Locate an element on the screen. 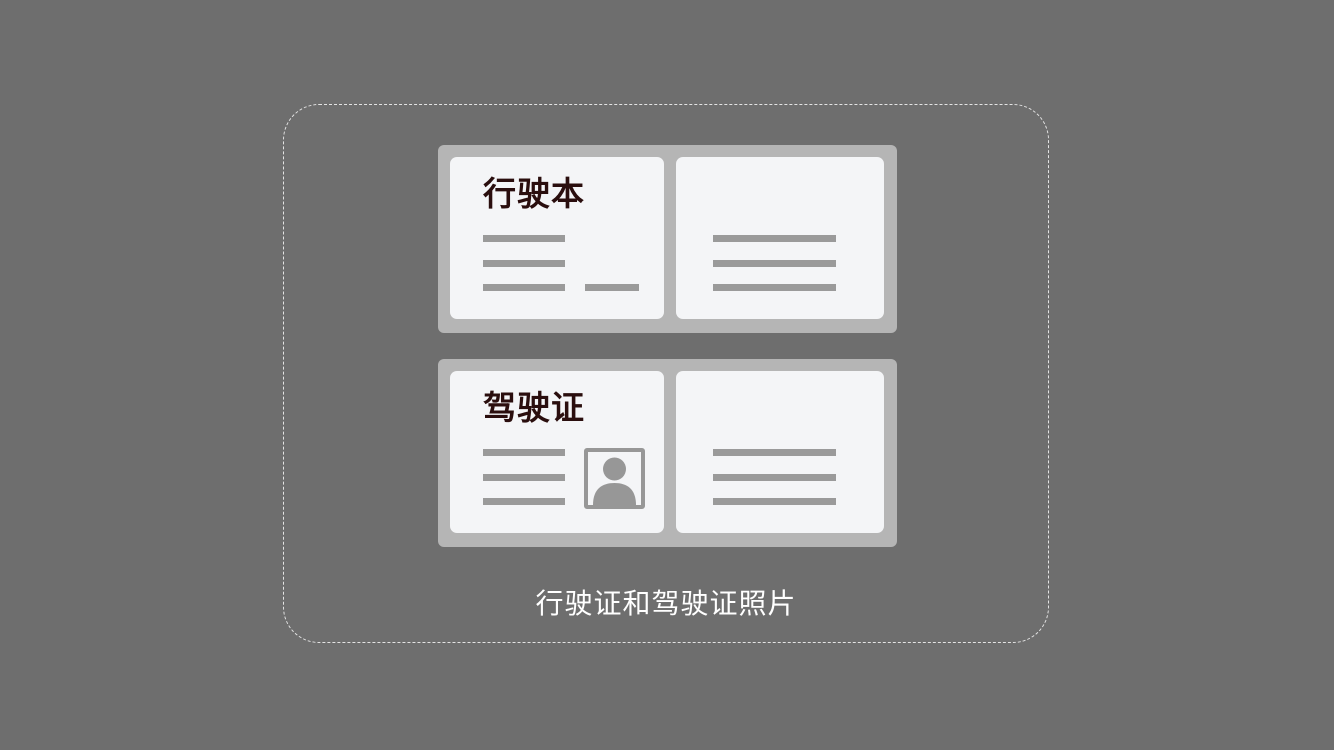  vehicle-license-front-page: 行驶本 is located at coordinates (557, 238).